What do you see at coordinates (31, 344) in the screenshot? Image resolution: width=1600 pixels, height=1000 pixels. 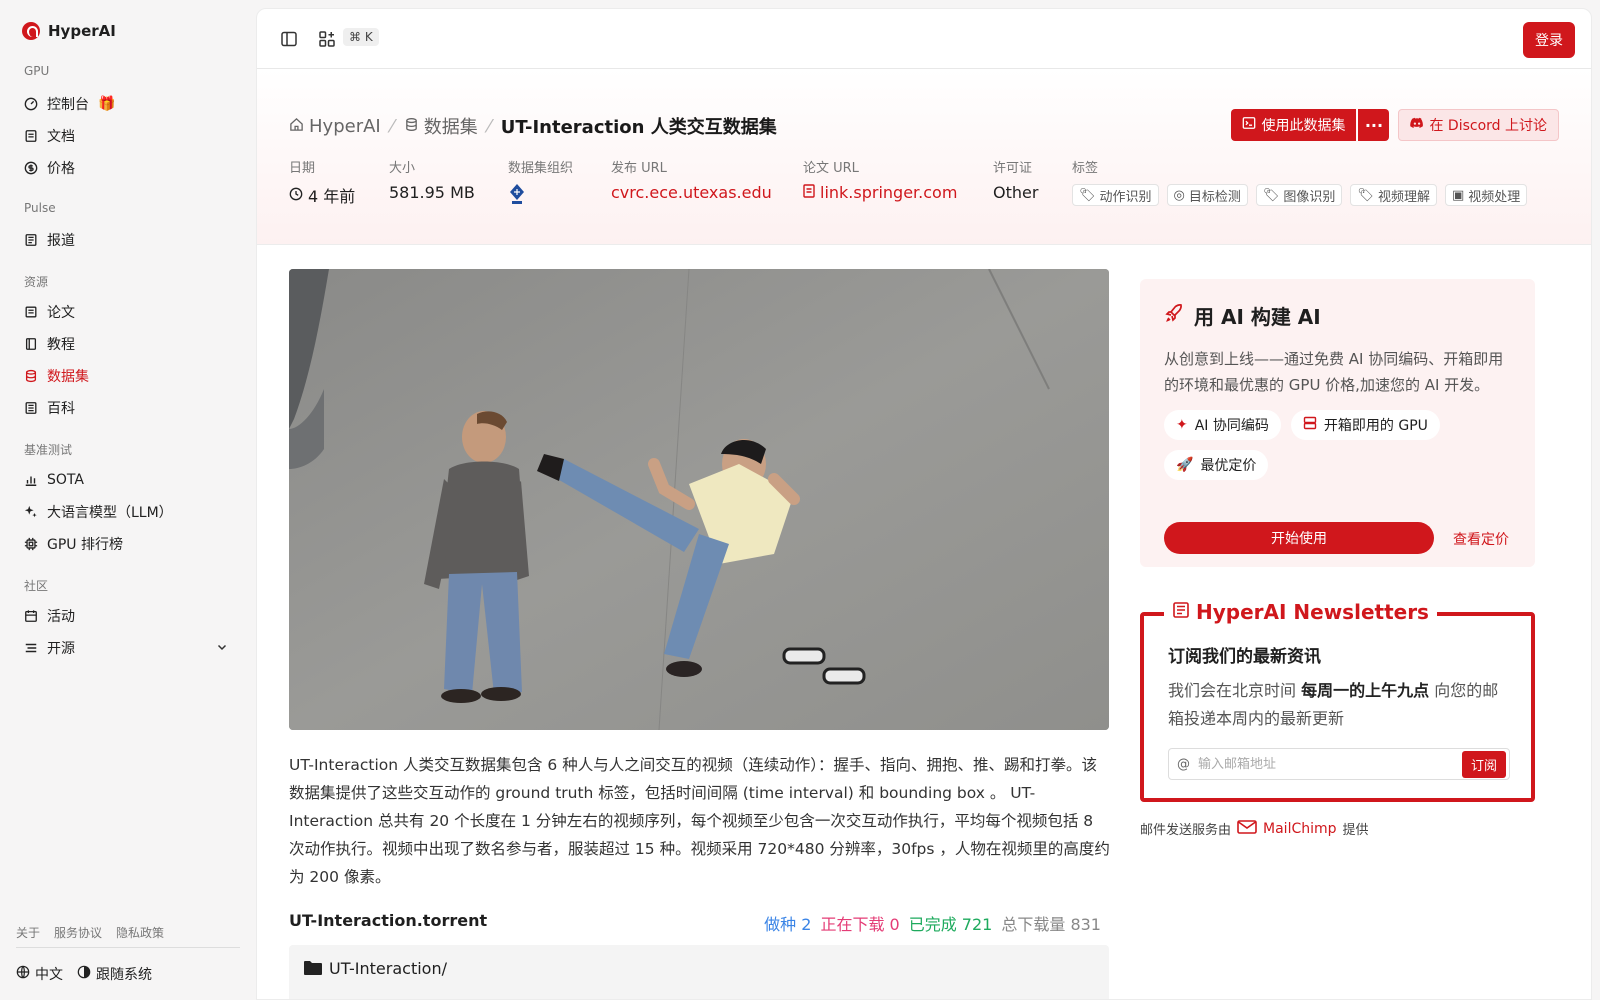 I see `notebook-icon` at bounding box center [31, 344].